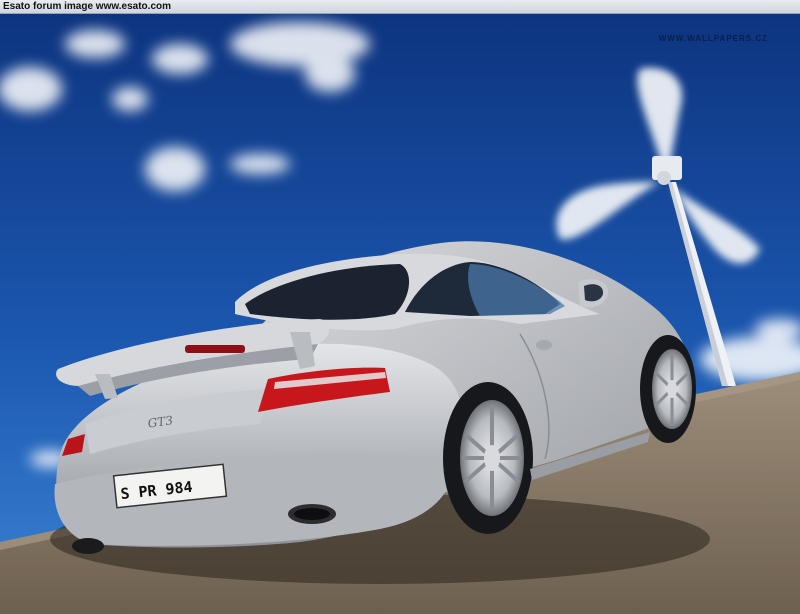 The width and height of the screenshot is (800, 614). Describe the element at coordinates (400, 7) in the screenshot. I see `image-caption-bar: Esato forum image www.esato.com` at that location.